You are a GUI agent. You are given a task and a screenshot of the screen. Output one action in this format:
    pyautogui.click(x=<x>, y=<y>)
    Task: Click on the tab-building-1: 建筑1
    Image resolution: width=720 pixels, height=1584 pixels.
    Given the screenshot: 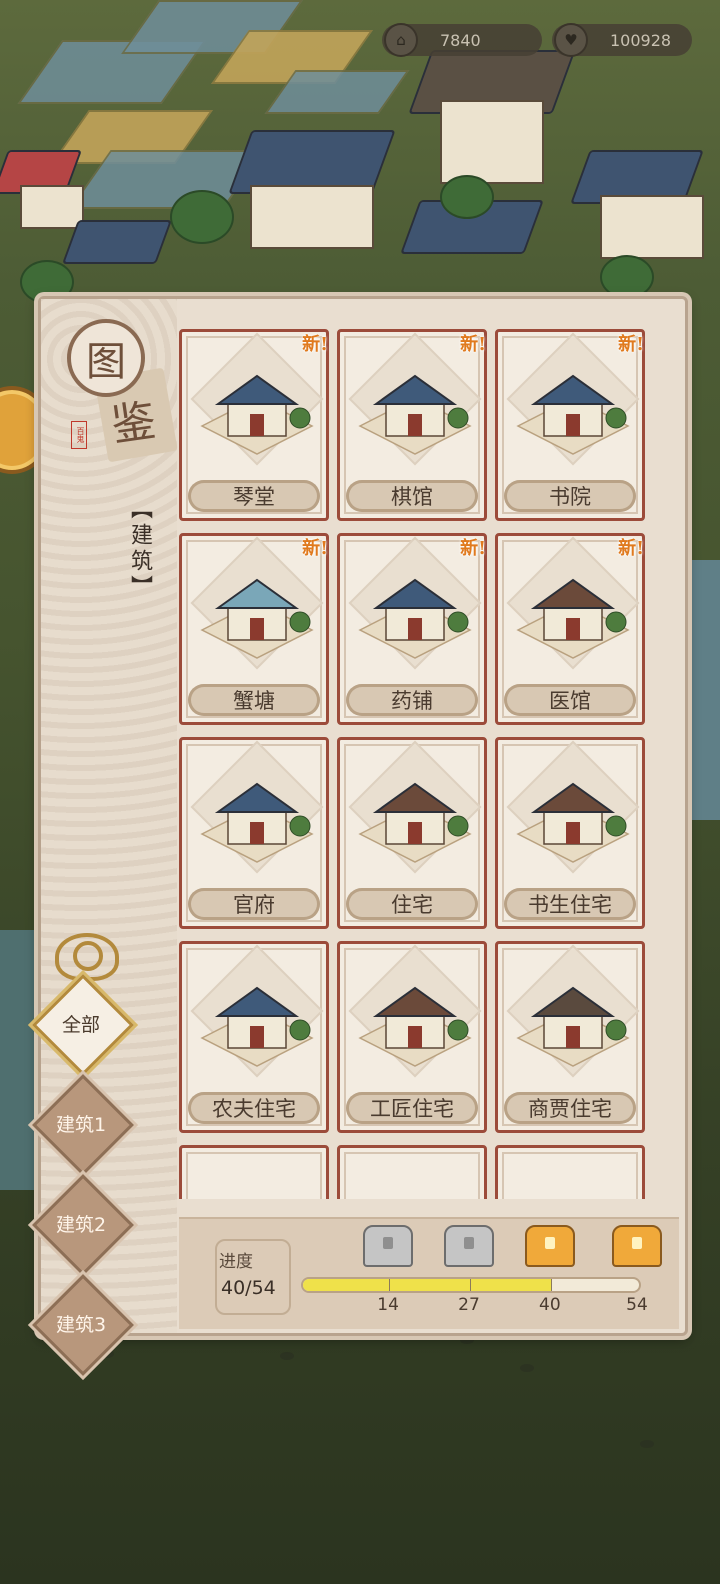 What is the action you would take?
    pyautogui.click(x=83, y=1125)
    